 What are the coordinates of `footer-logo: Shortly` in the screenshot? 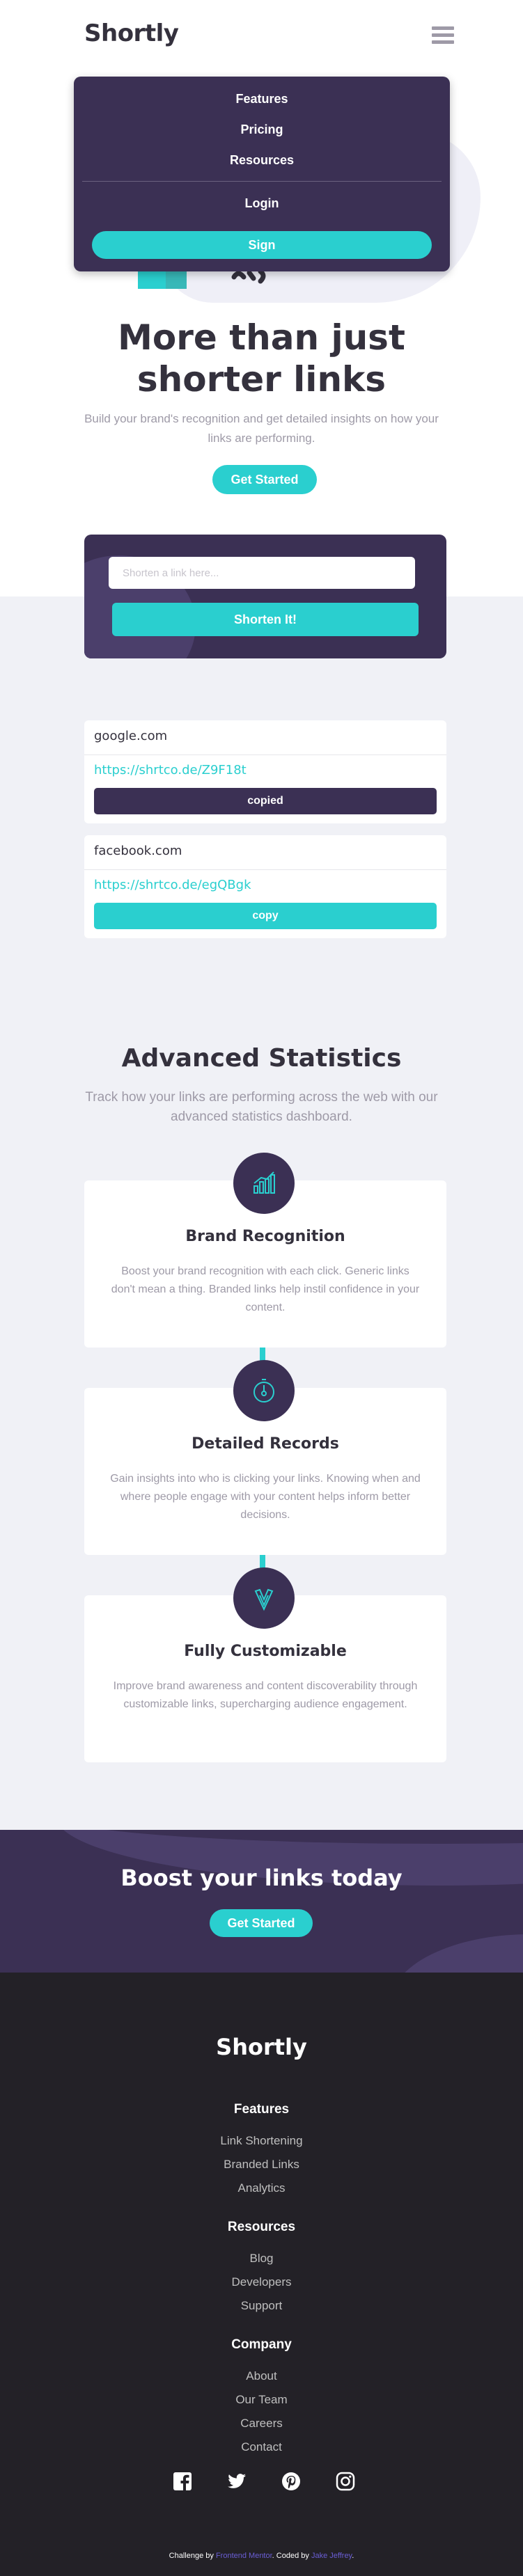 It's located at (261, 2047).